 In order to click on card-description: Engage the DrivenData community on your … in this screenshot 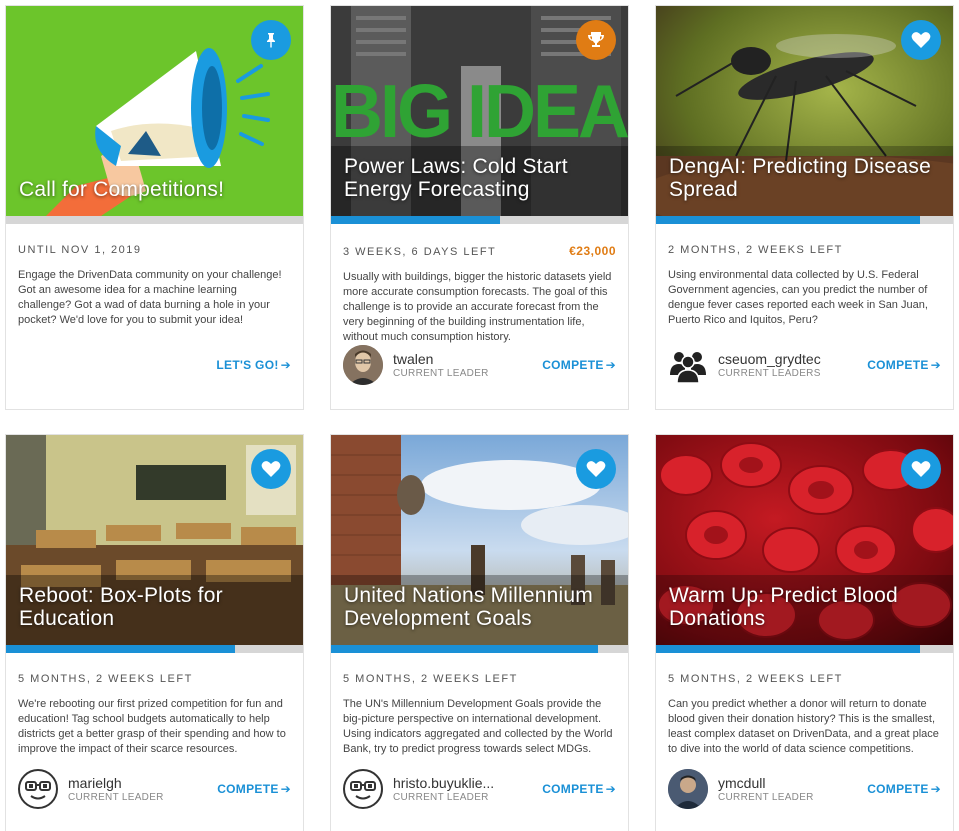, I will do `click(150, 297)`.